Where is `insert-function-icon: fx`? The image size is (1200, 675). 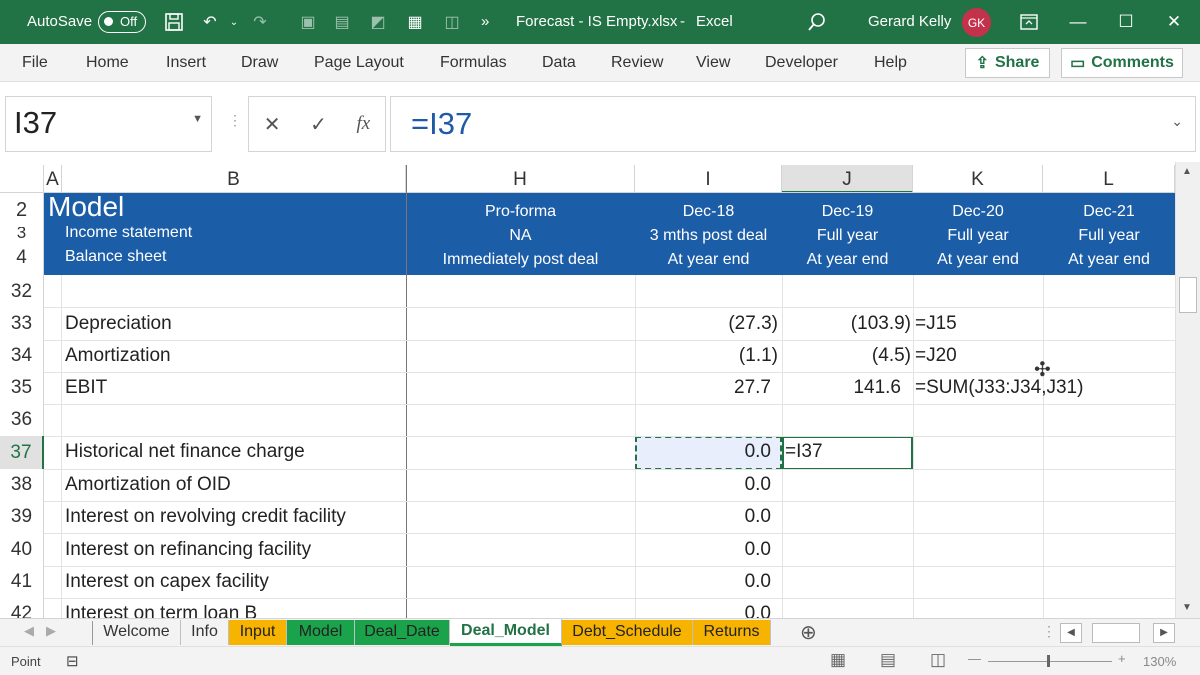
insert-function-icon: fx is located at coordinates (363, 124).